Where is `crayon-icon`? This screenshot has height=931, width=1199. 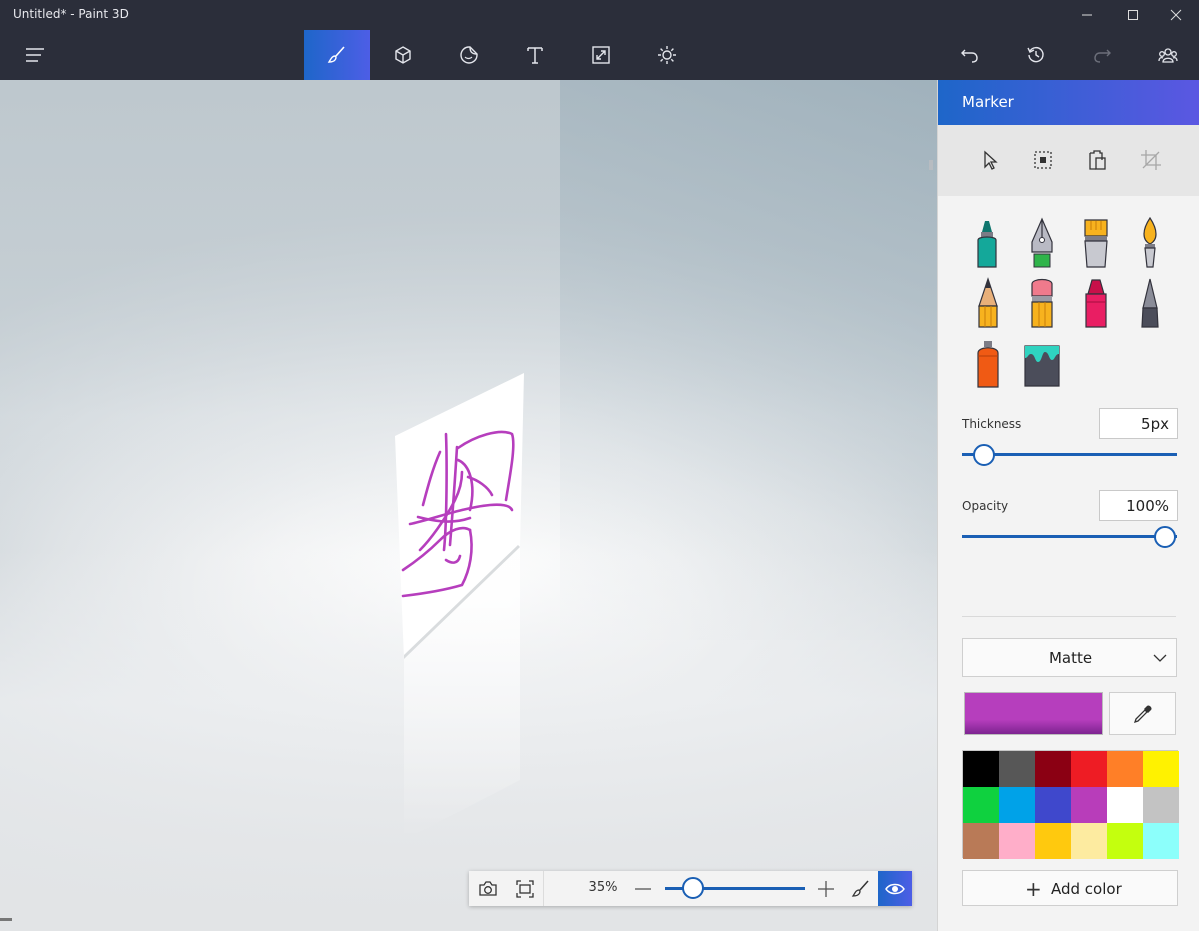 crayon-icon is located at coordinates (1096, 303).